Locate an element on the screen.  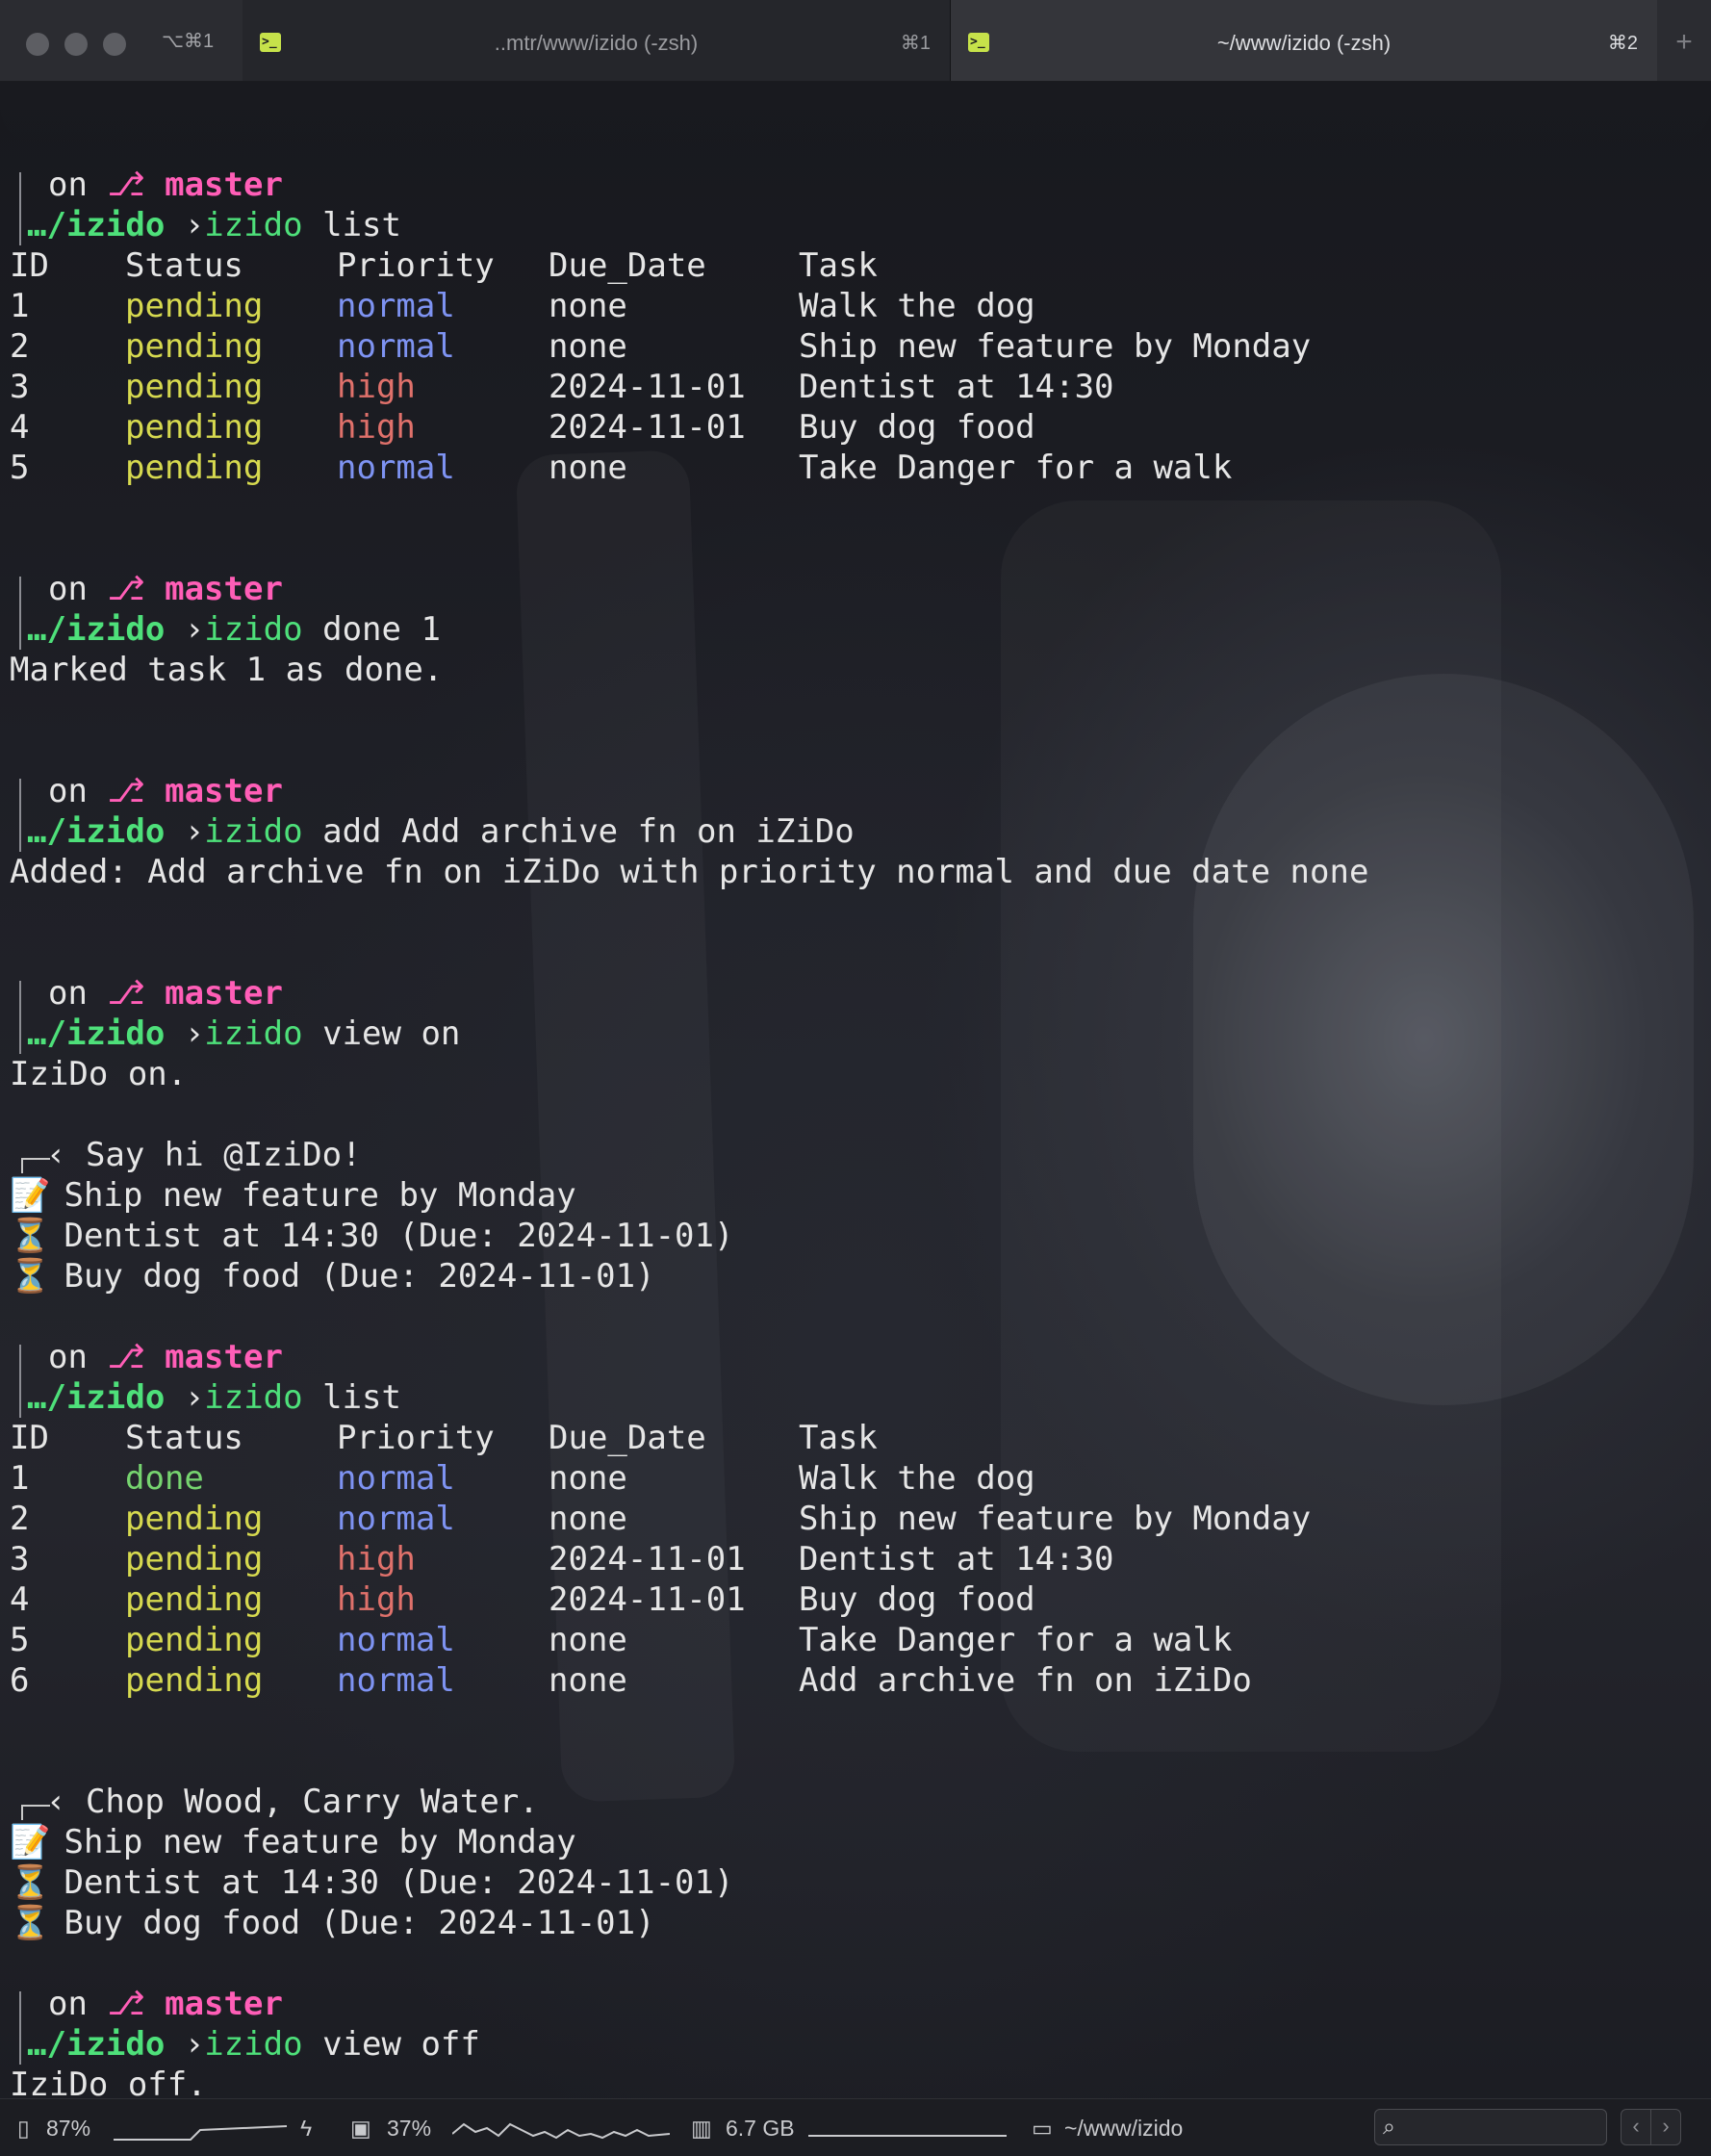
cpu-sparkline is located at coordinates (561, 2131).